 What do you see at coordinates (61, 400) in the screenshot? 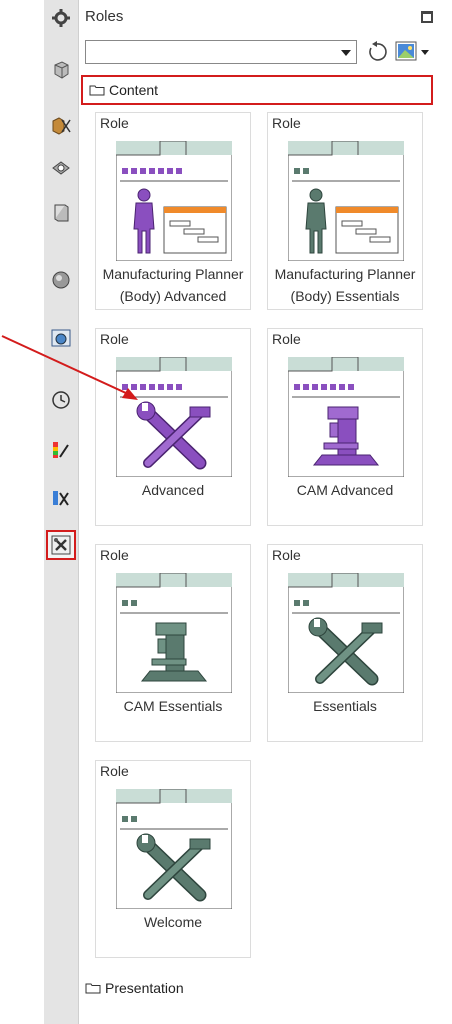
I see `history-icon` at bounding box center [61, 400].